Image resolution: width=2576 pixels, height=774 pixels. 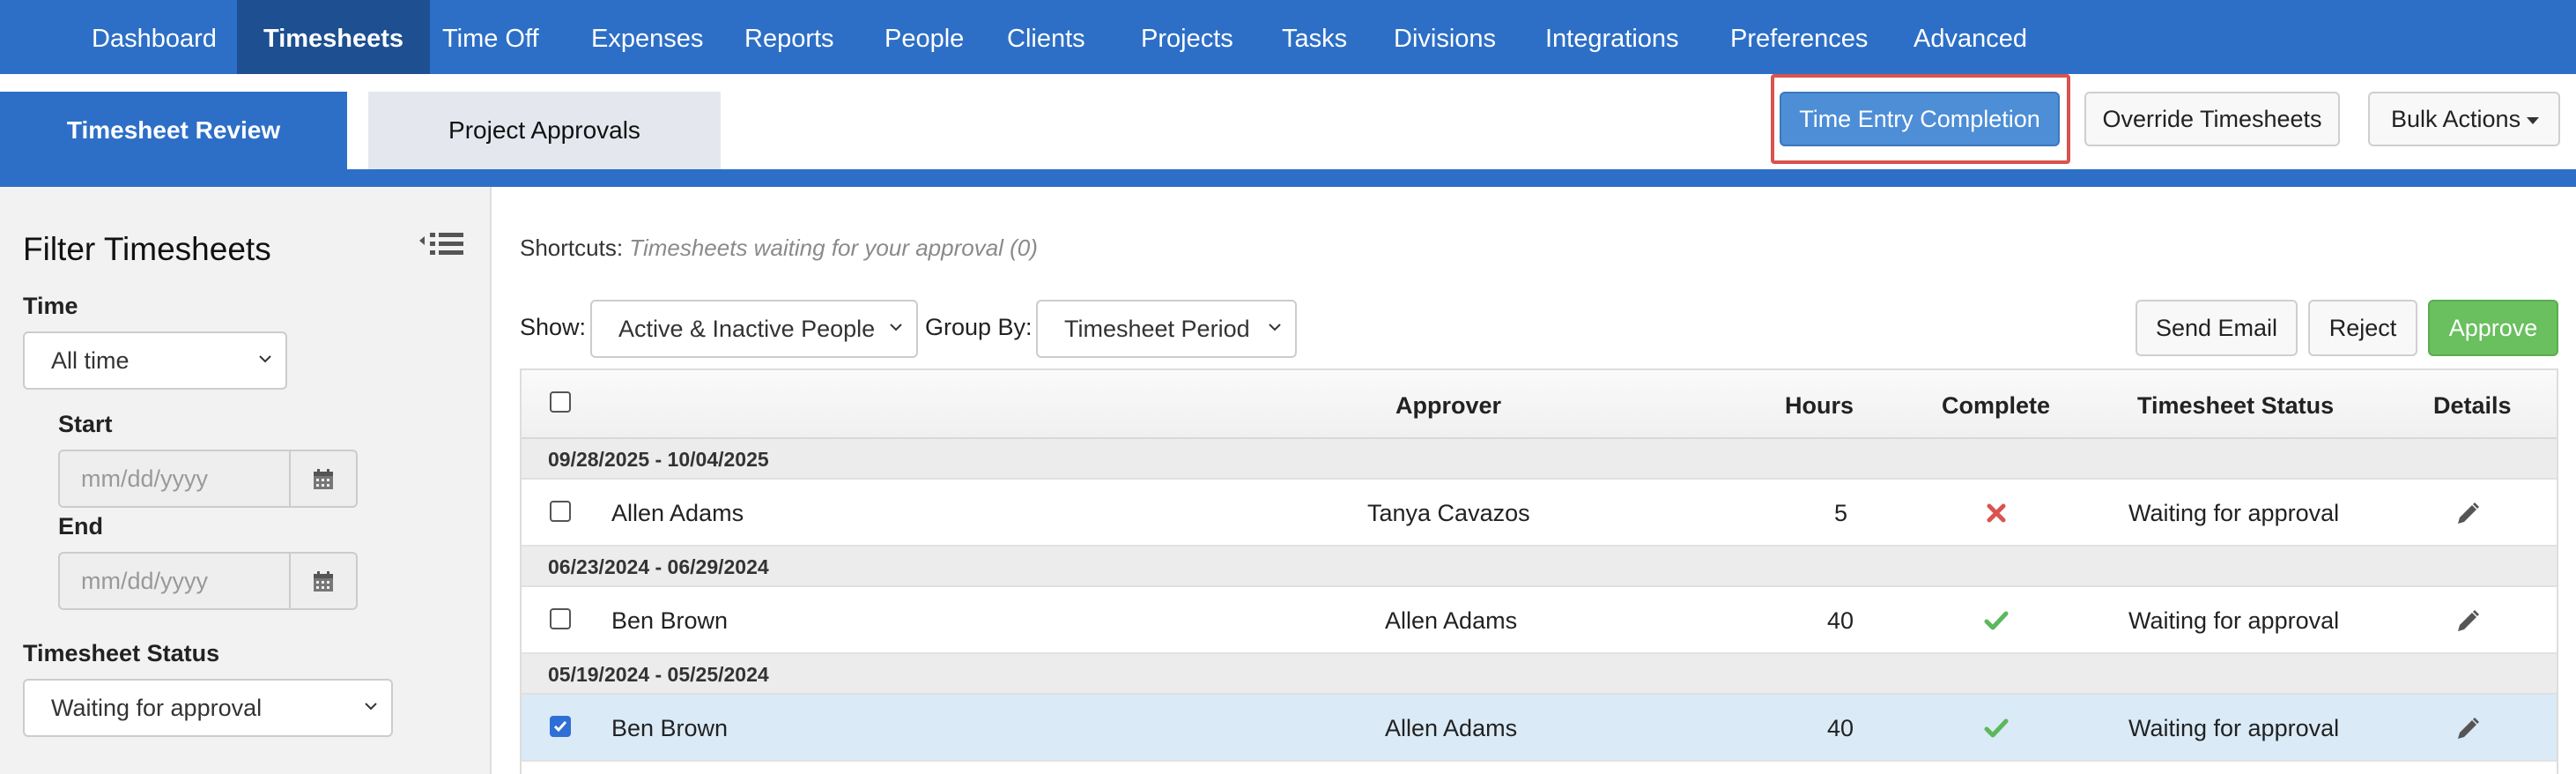 I want to click on nav-timesheets: Timesheets, so click(x=334, y=37).